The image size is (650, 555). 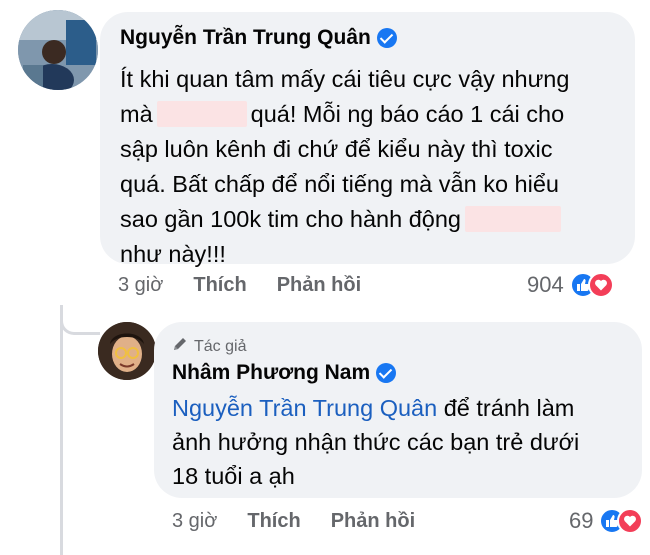 I want to click on comment-author: Nguyễn Trần Trung Quân, so click(x=367, y=38).